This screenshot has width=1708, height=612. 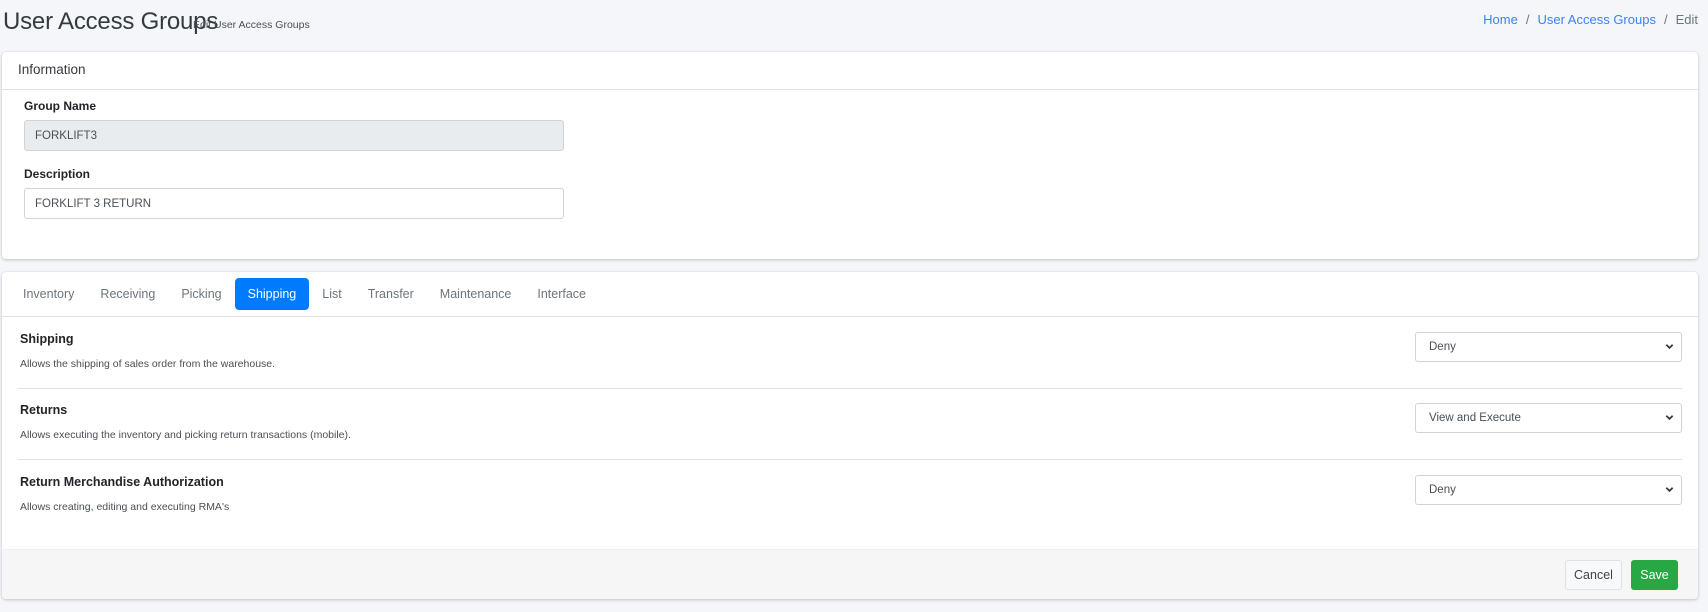 What do you see at coordinates (294, 203) in the screenshot?
I see `description-input` at bounding box center [294, 203].